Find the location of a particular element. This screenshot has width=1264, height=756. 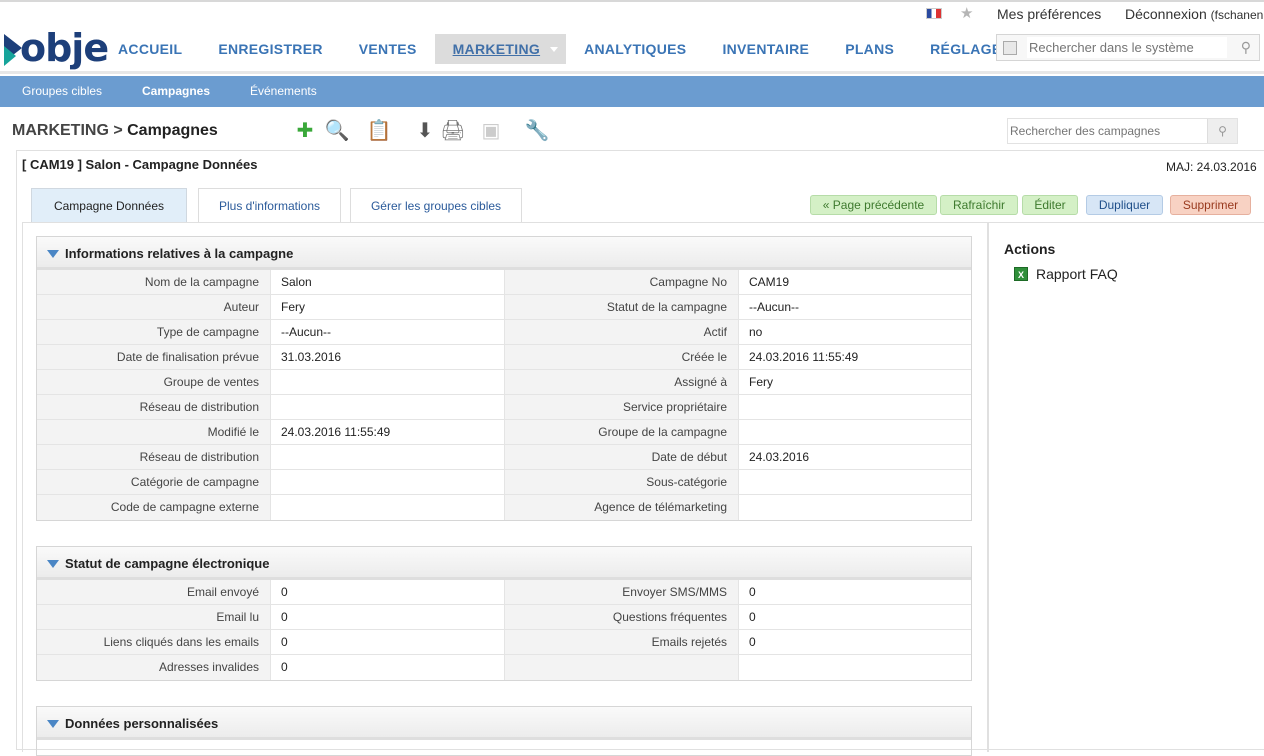

field-label: Email lu is located at coordinates (154, 617).